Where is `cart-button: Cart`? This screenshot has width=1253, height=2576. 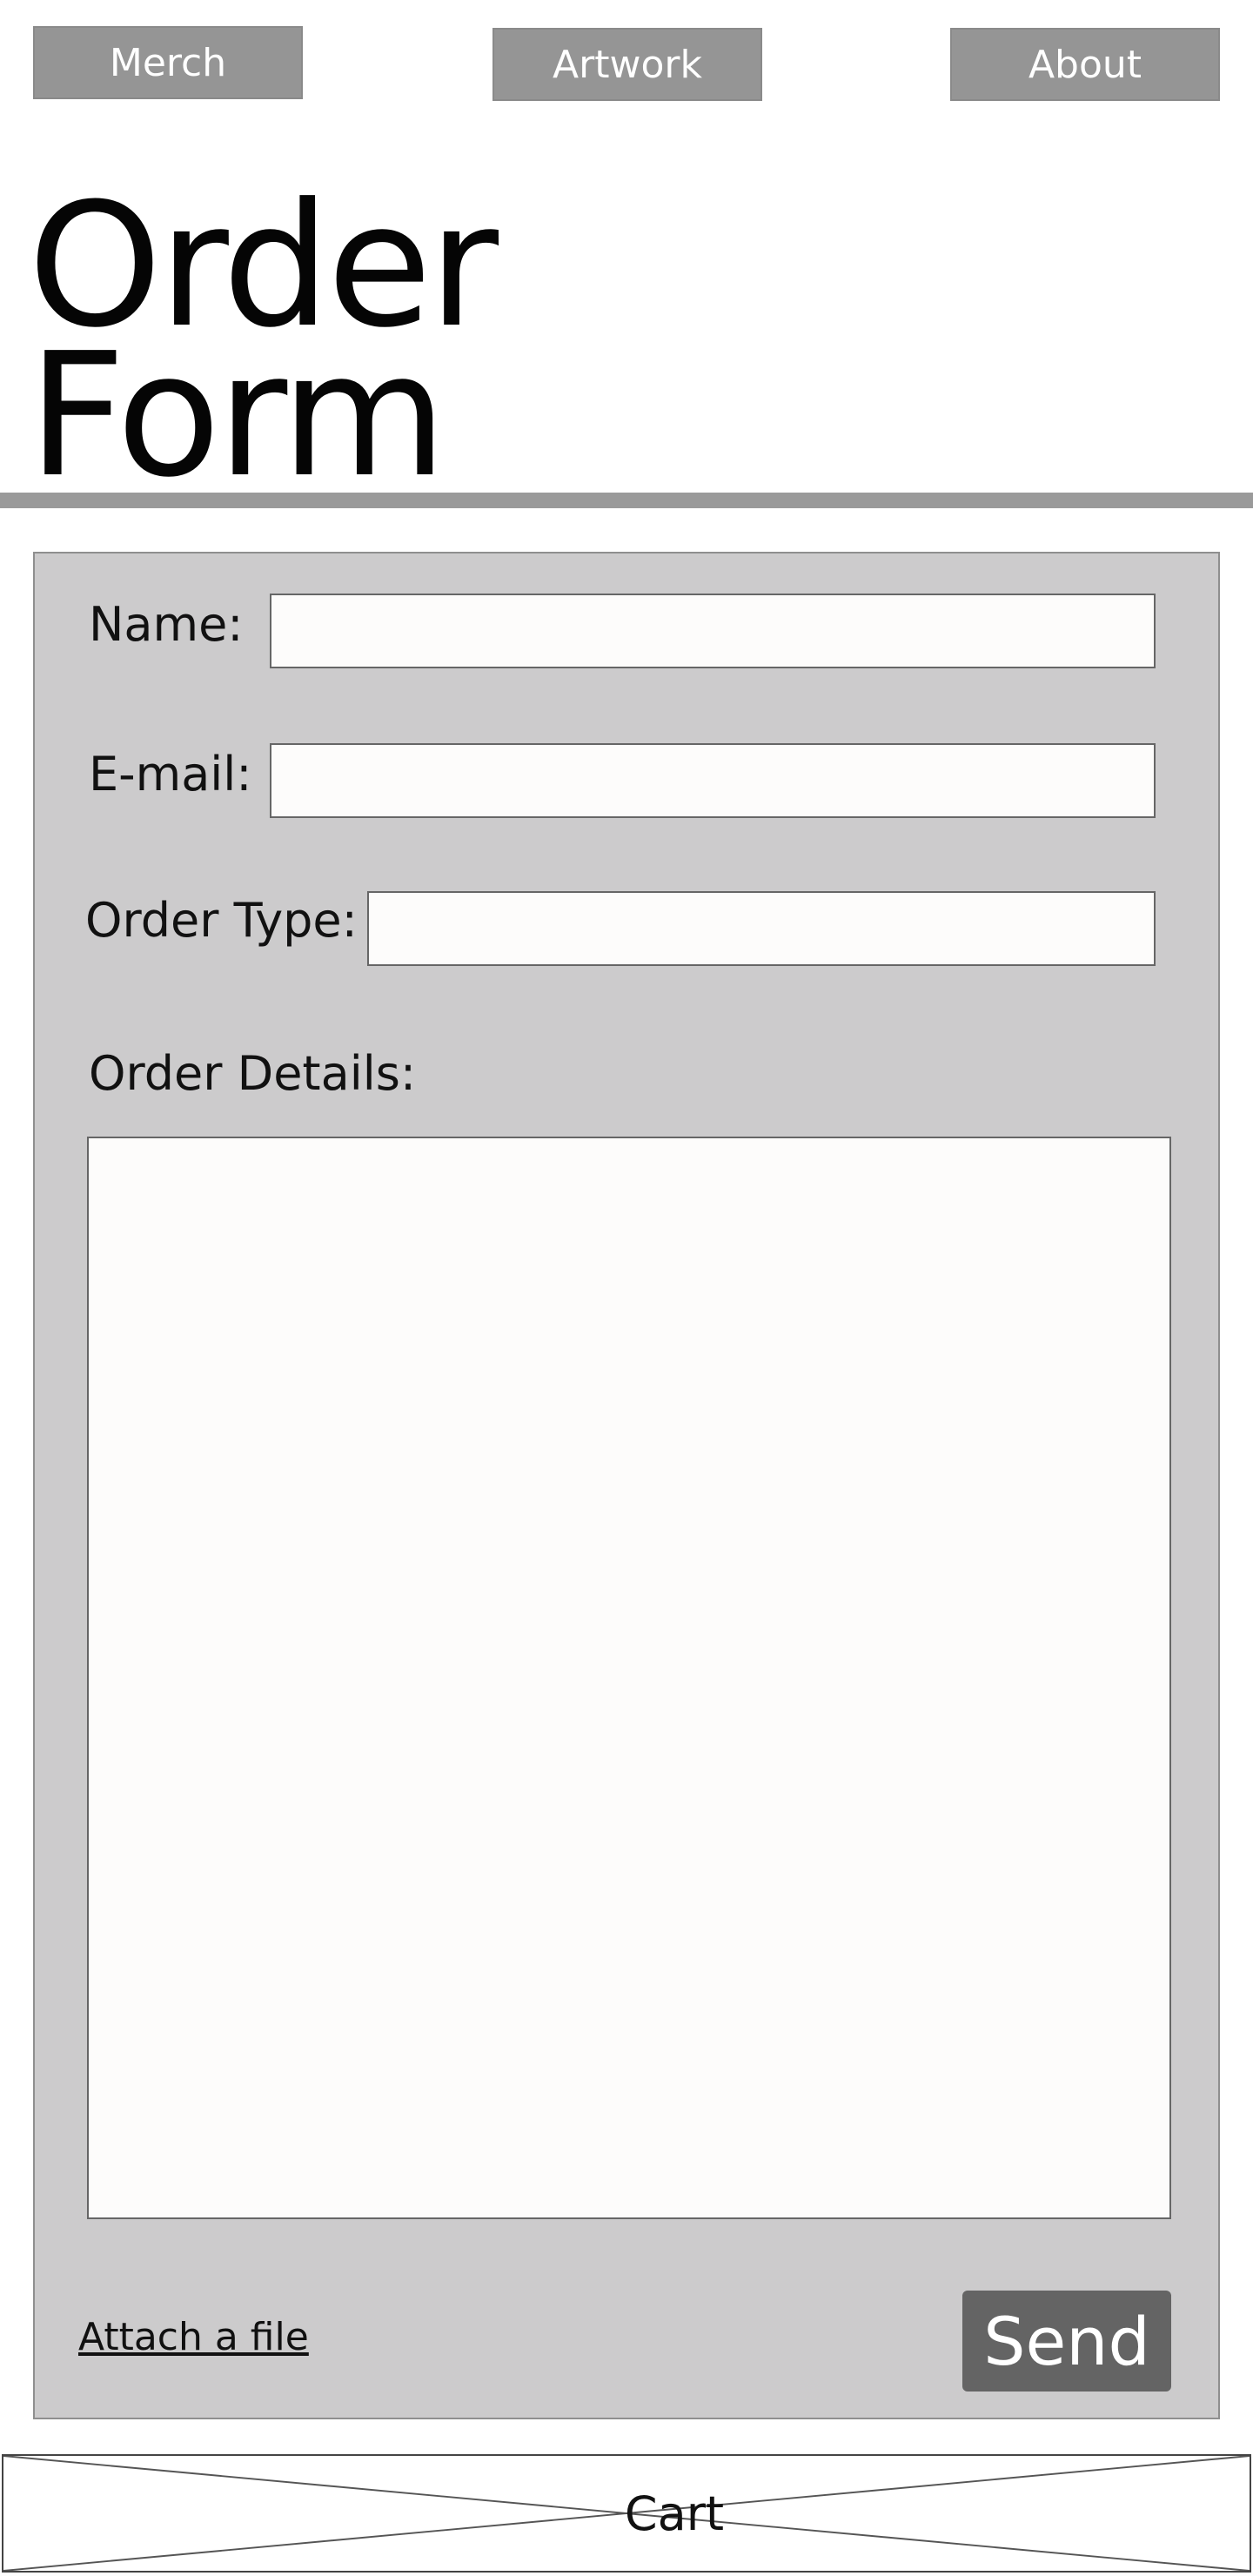 cart-button: Cart is located at coordinates (626, 2513).